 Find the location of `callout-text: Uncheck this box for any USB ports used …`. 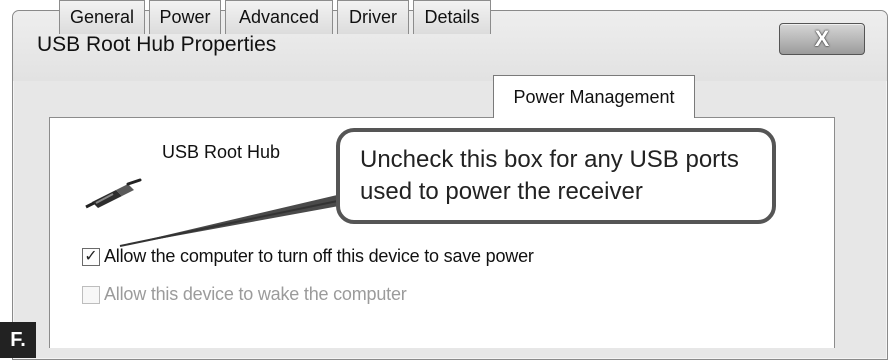

callout-text: Uncheck this box for any USB ports used … is located at coordinates (549, 175).